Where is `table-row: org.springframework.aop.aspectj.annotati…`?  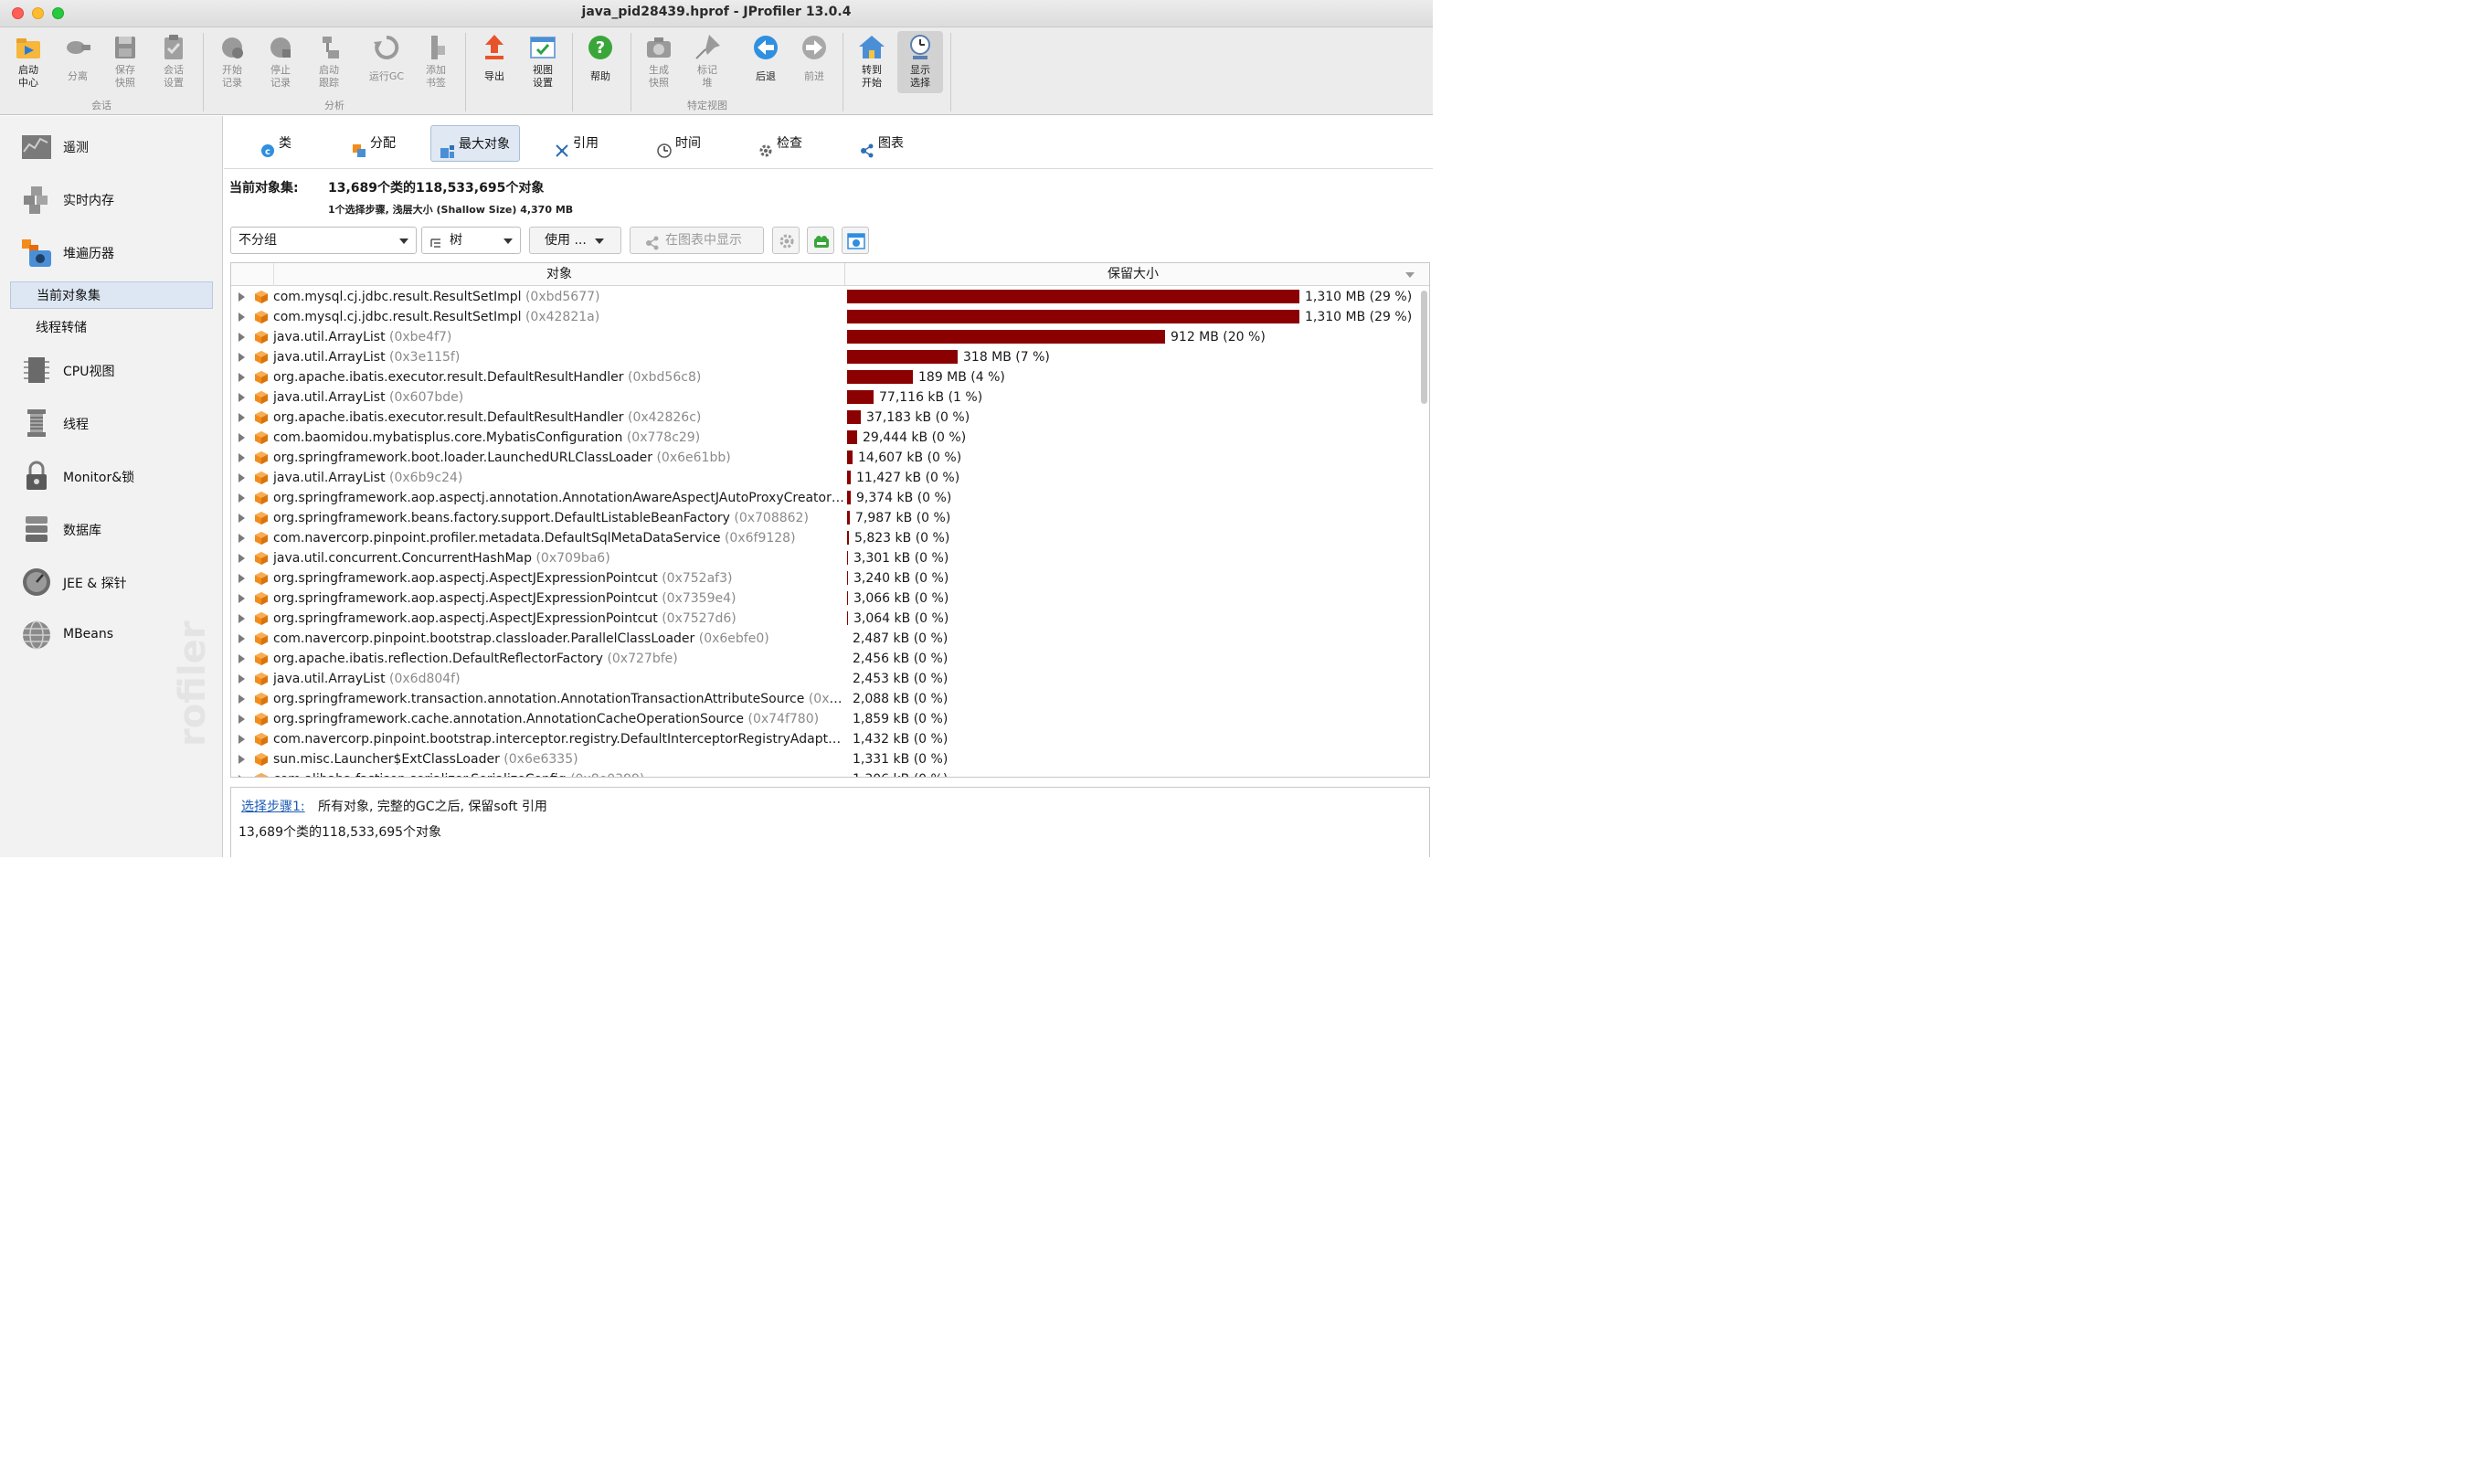
table-row: org.springframework.aop.aspectj.annotati… is located at coordinates (825, 498).